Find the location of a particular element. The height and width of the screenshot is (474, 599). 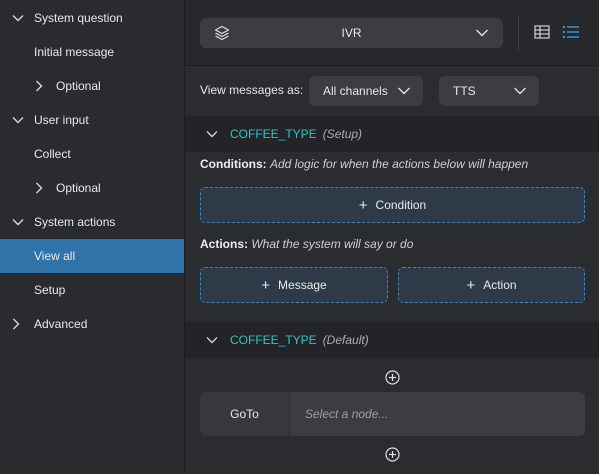

actions-title: Actions: is located at coordinates (224, 244).